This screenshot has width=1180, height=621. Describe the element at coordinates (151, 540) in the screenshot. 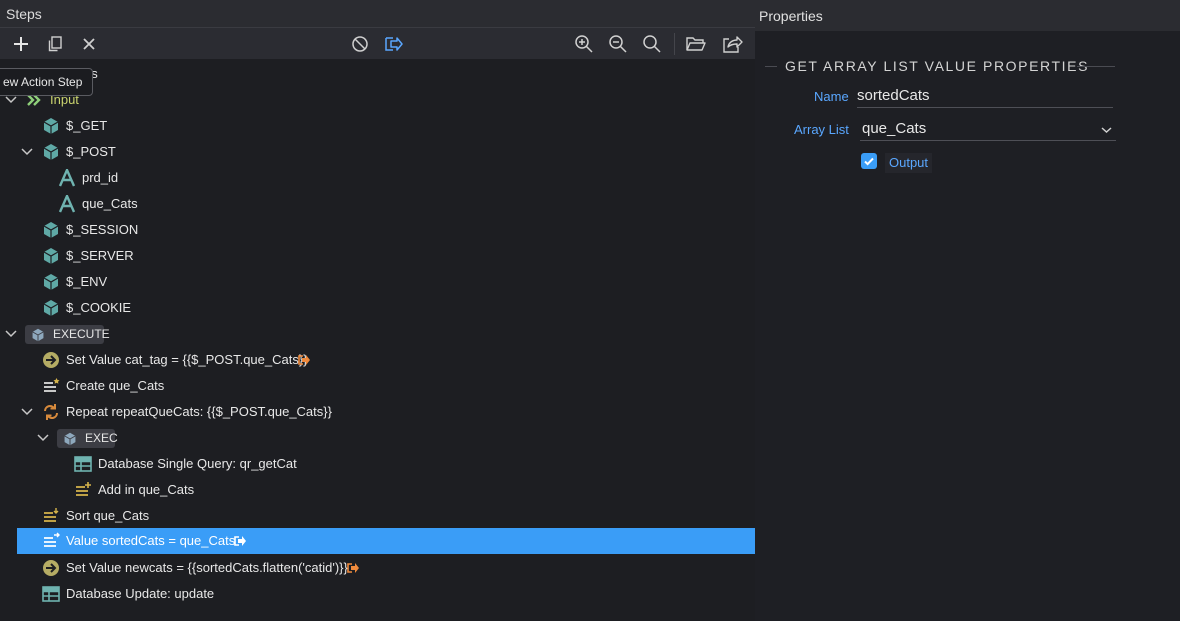

I see `tree-label: Value sortedCats = que_Cats` at that location.